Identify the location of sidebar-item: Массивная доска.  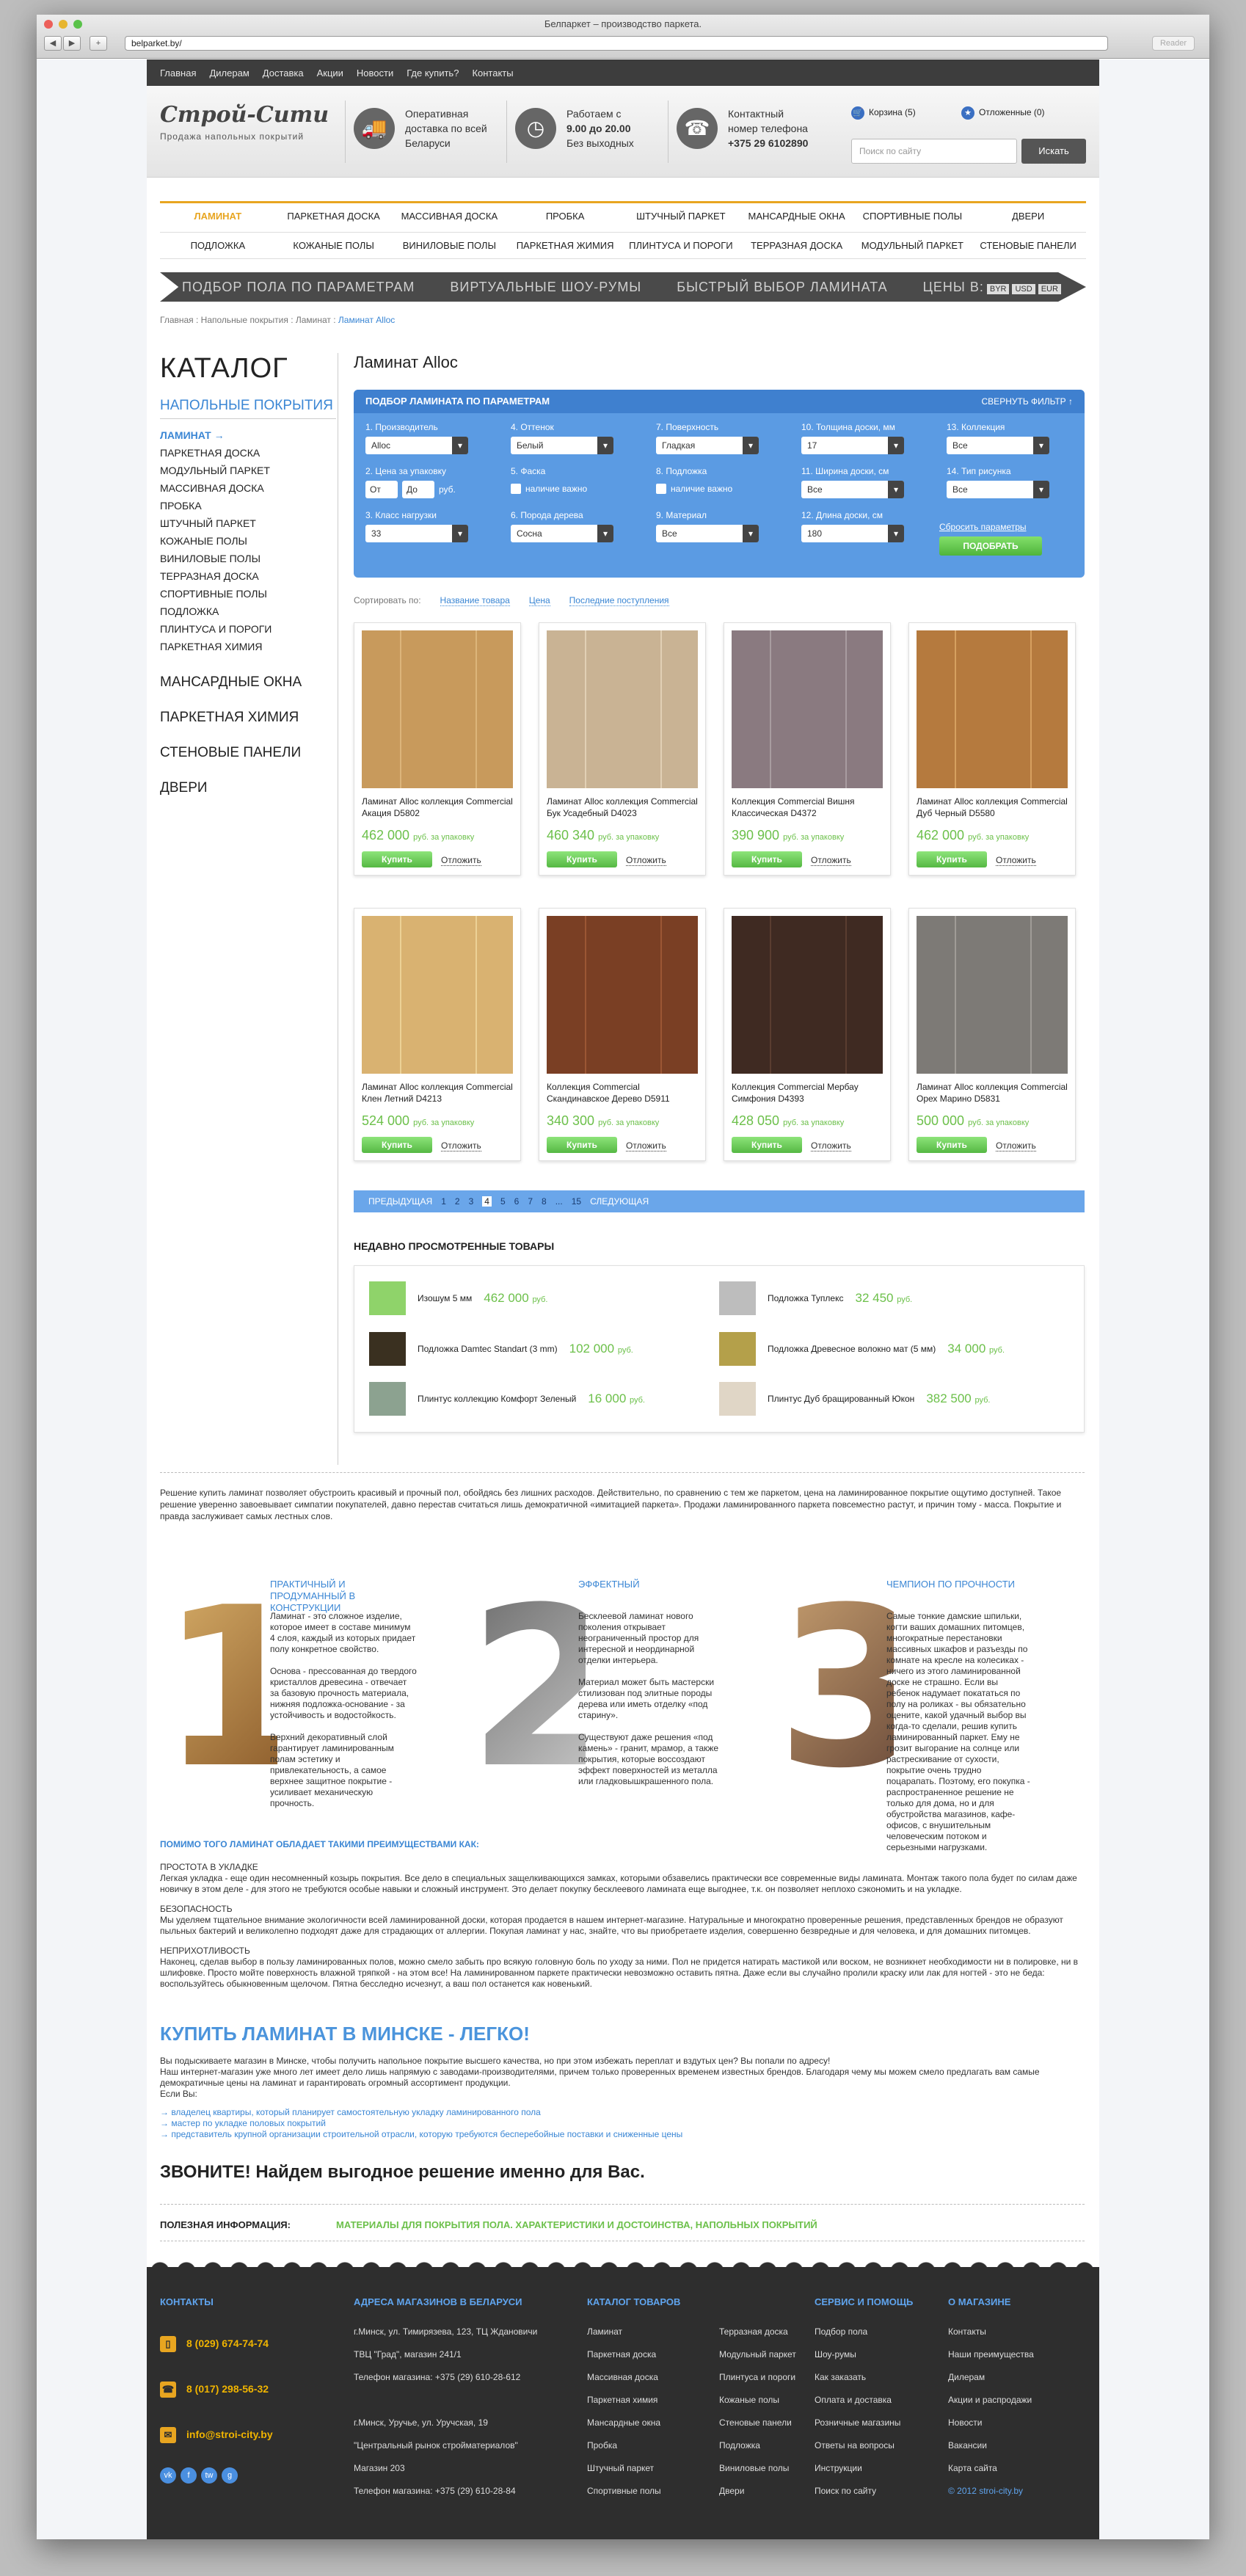
(248, 488).